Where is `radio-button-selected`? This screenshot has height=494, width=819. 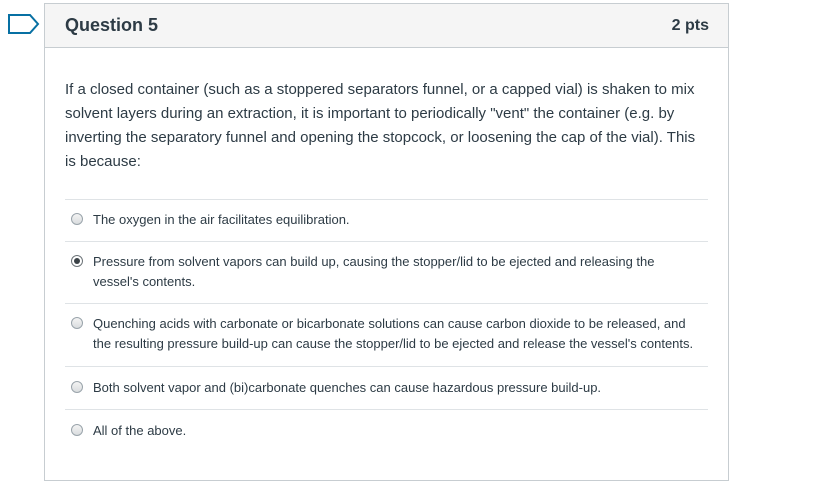 radio-button-selected is located at coordinates (77, 261).